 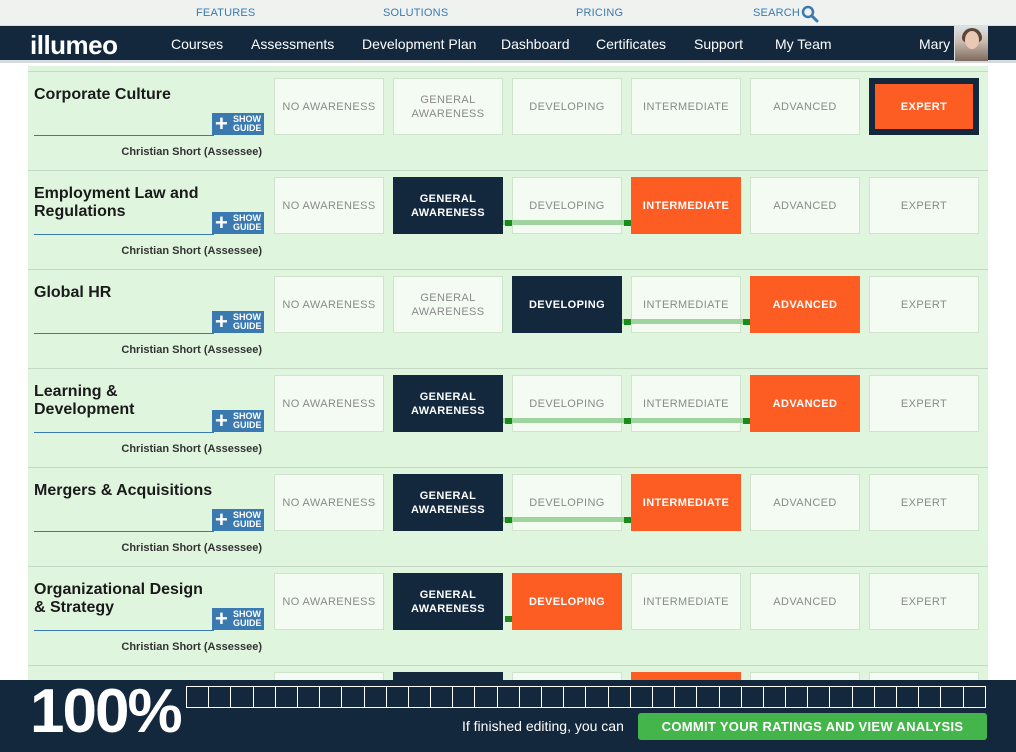 What do you see at coordinates (599, 13) in the screenshot?
I see `pricing-link: PRICING` at bounding box center [599, 13].